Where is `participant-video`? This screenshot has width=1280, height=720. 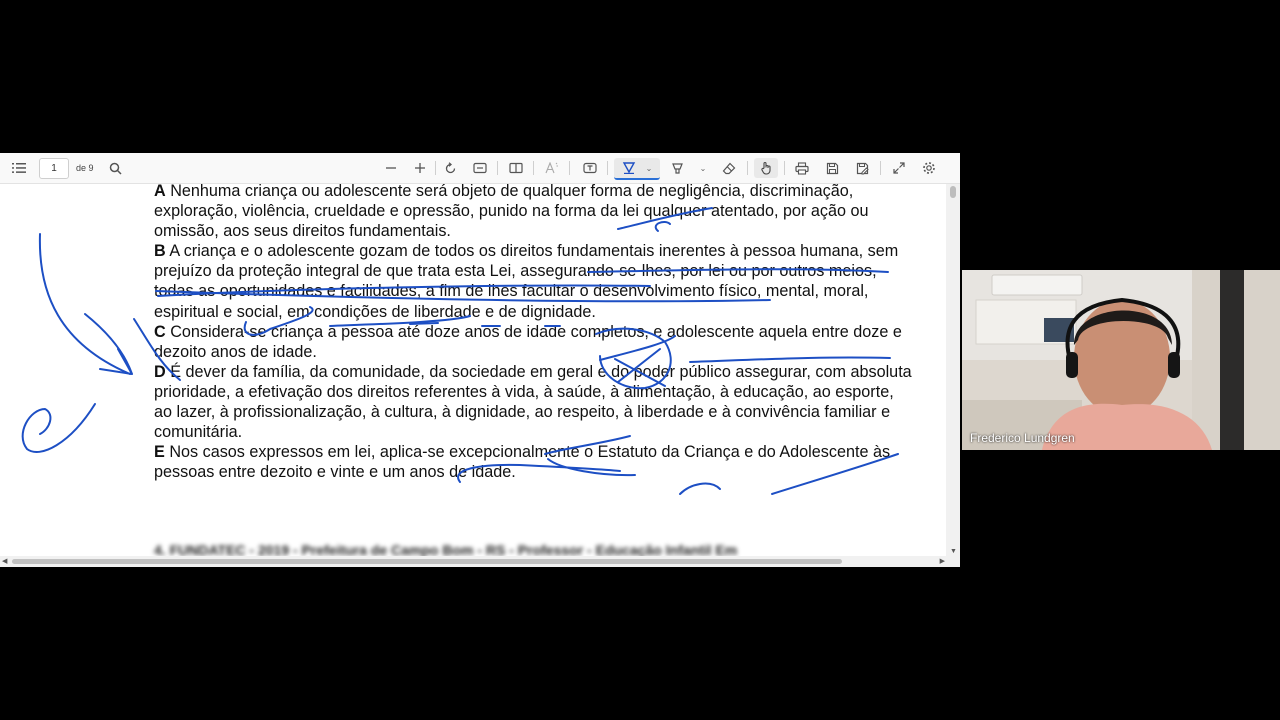
participant-video is located at coordinates (1121, 360).